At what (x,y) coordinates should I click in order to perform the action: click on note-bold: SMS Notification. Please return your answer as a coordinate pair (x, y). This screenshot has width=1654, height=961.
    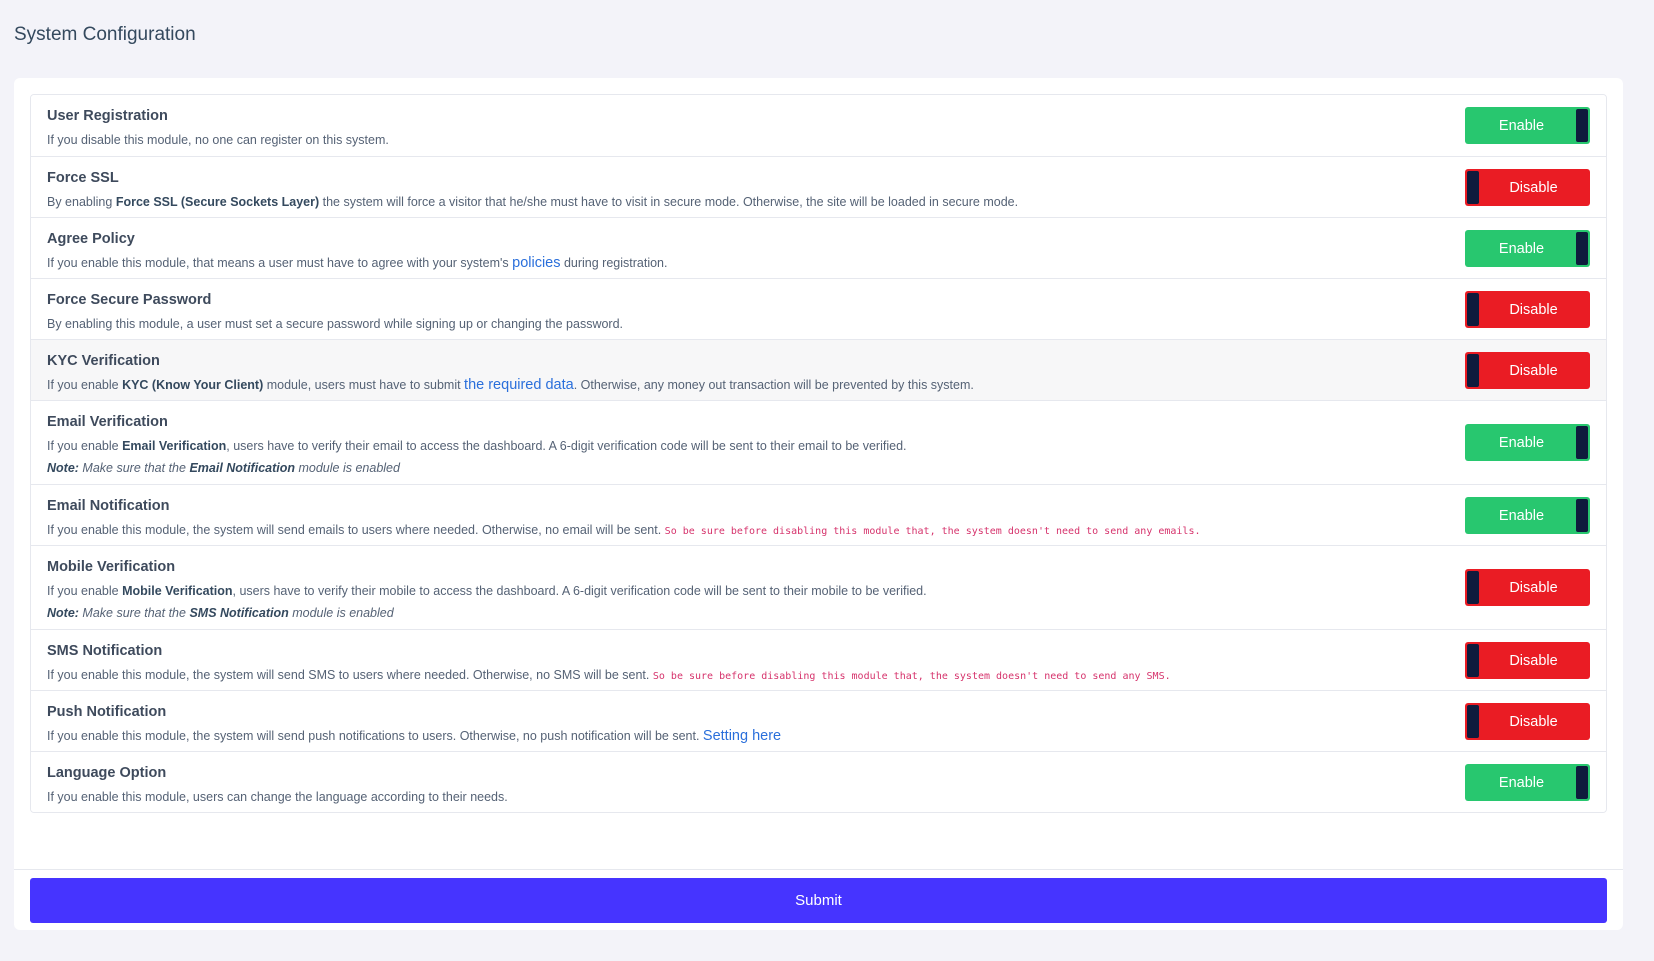
    Looking at the image, I should click on (239, 613).